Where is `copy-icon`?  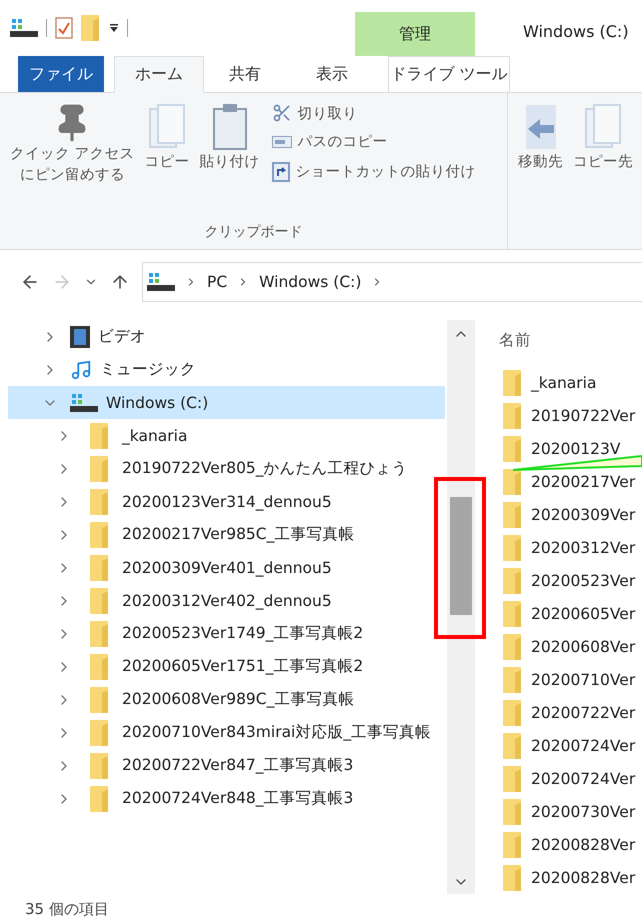 copy-icon is located at coordinates (167, 127).